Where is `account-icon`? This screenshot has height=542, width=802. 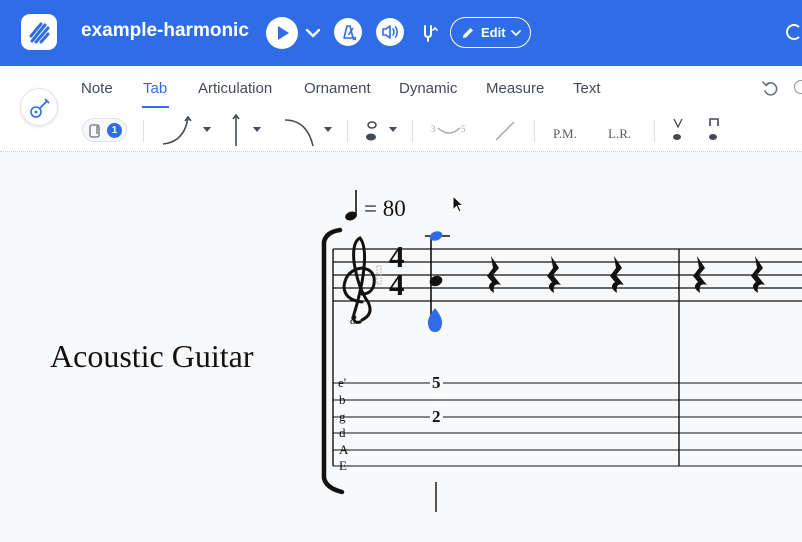
account-icon is located at coordinates (794, 32).